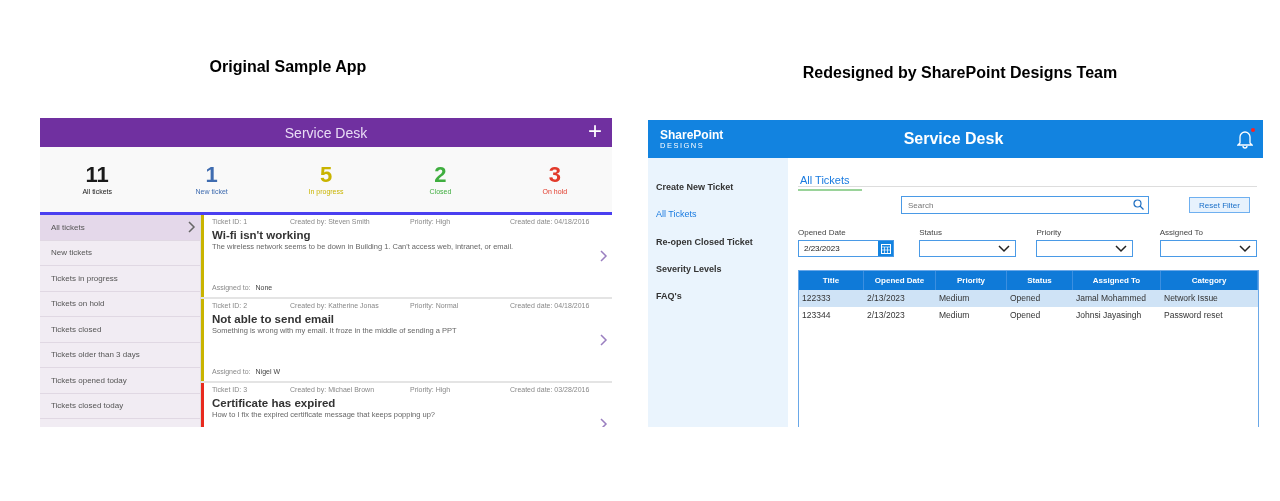 Image resolution: width=1280 pixels, height=501 pixels. What do you see at coordinates (288, 67) in the screenshot?
I see `section-heading: Original Sample App` at bounding box center [288, 67].